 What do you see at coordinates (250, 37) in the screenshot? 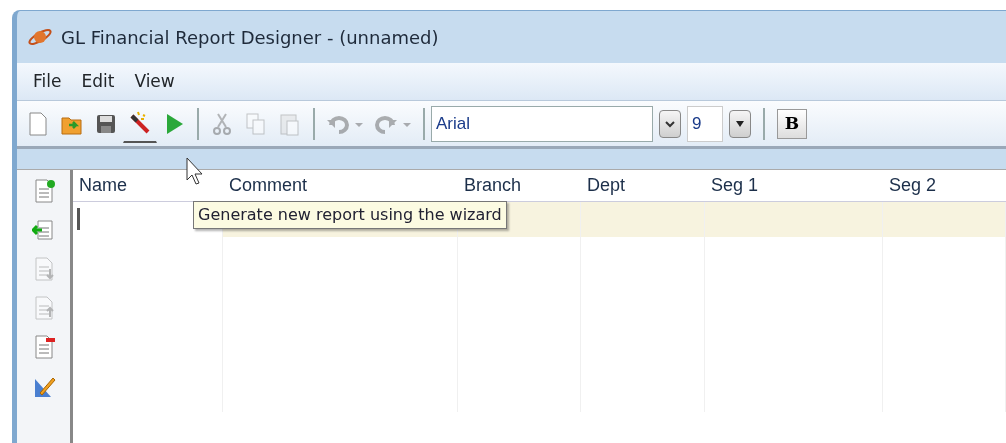
I see `window-title: GL Financial Report Designer - (unnamed)` at bounding box center [250, 37].